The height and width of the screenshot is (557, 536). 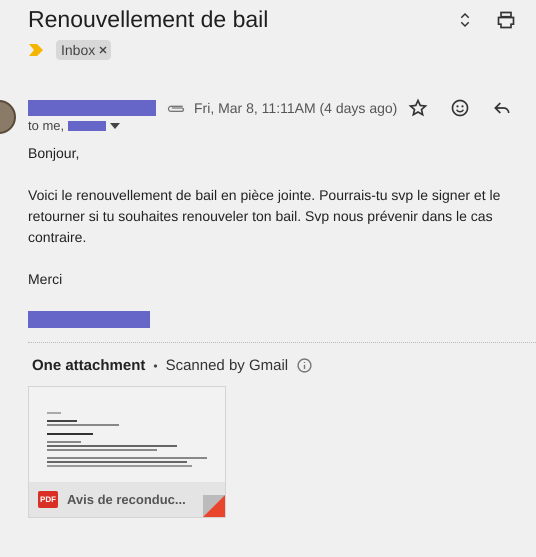 What do you see at coordinates (214, 506) in the screenshot?
I see `folded-corner-icon` at bounding box center [214, 506].